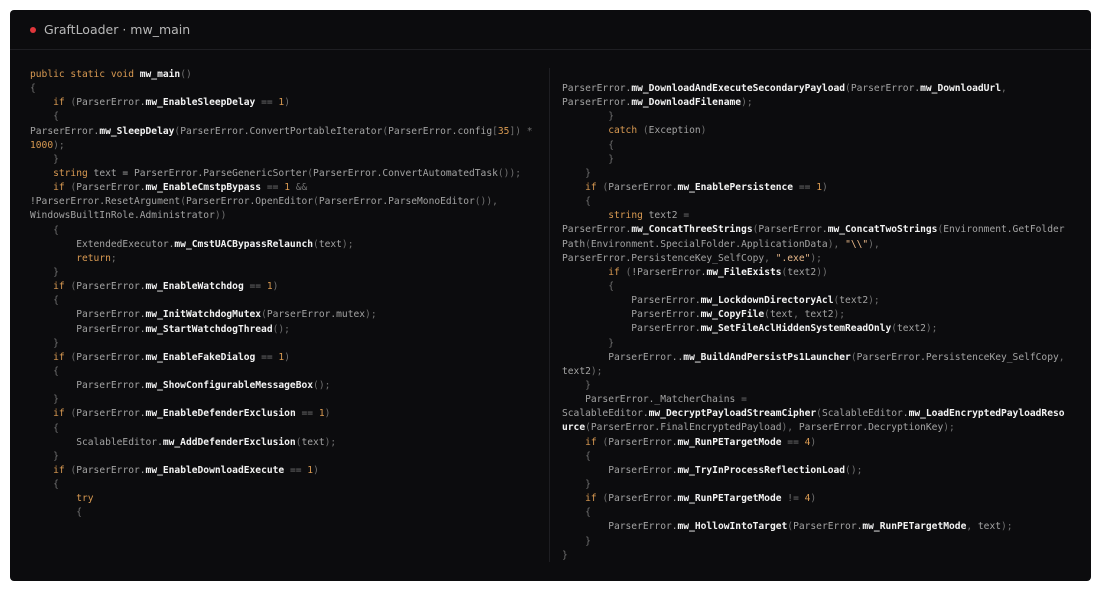 The height and width of the screenshot is (593, 1108). I want to click on code-token: ParserError.mutex, so click(316, 315).